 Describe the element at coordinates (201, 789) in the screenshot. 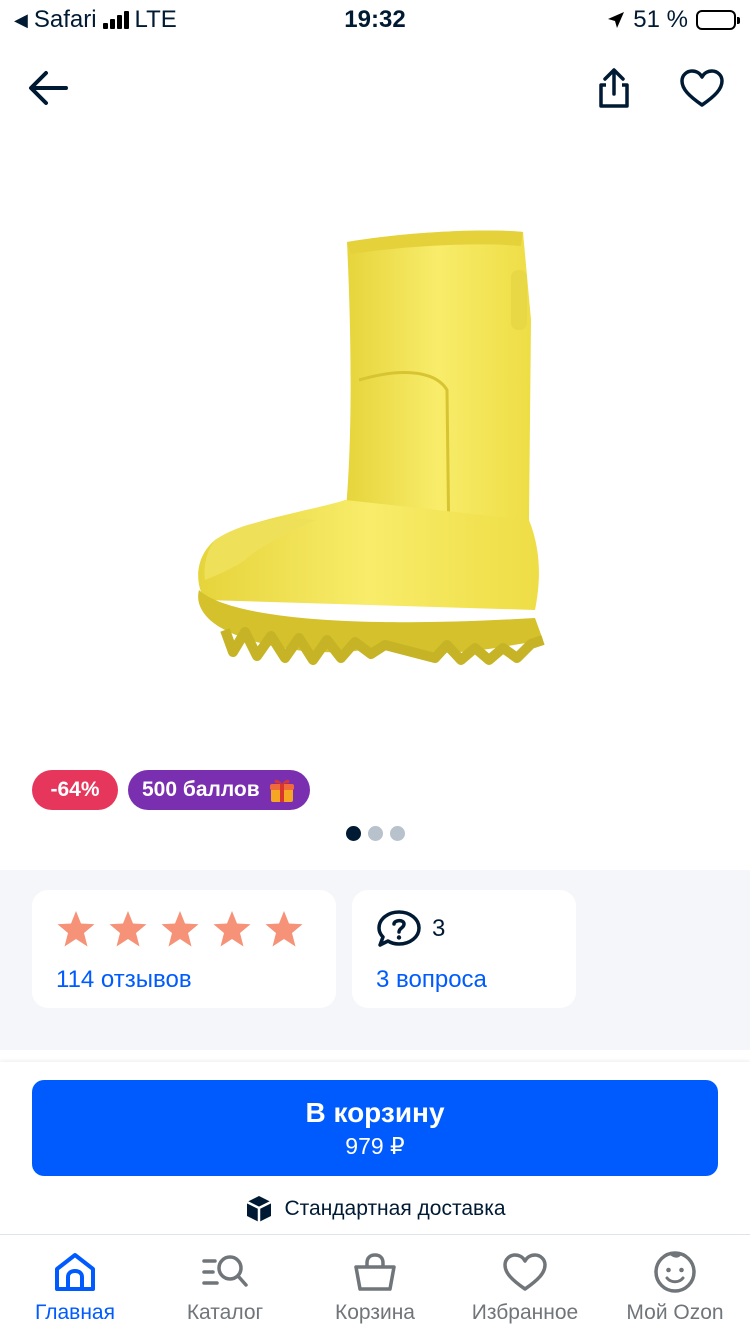

I see `points-label: 500 баллов` at that location.